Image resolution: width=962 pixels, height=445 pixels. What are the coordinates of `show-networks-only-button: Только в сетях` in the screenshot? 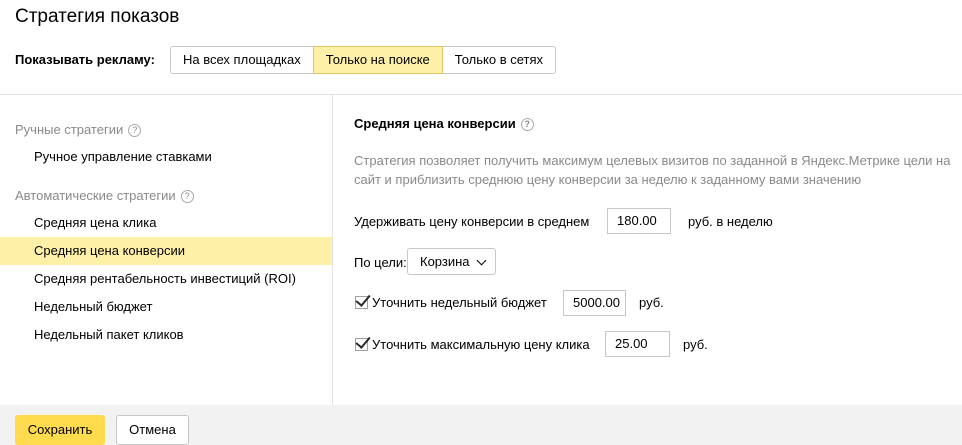 It's located at (499, 60).